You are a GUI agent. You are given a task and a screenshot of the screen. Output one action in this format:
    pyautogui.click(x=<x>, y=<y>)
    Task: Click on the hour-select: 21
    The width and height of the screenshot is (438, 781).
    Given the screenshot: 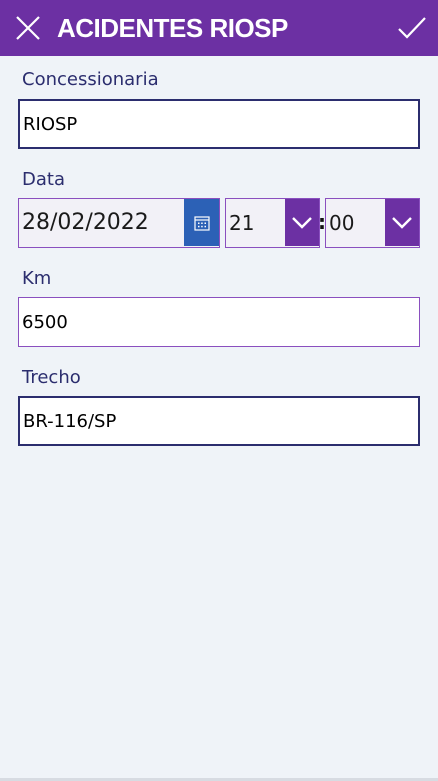 What is the action you would take?
    pyautogui.click(x=272, y=223)
    